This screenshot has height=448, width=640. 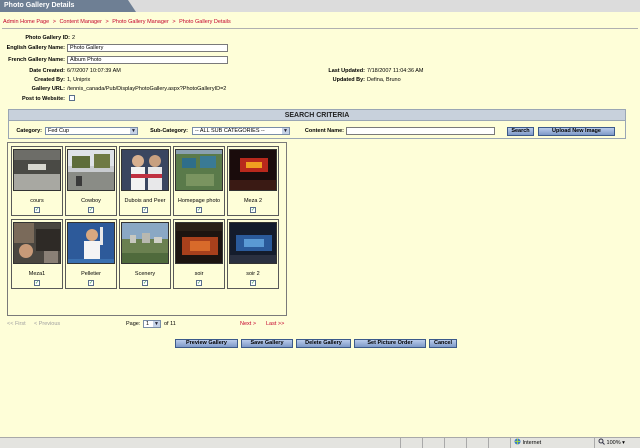 What do you see at coordinates (152, 324) in the screenshot?
I see `page-select: 1 ▼` at bounding box center [152, 324].